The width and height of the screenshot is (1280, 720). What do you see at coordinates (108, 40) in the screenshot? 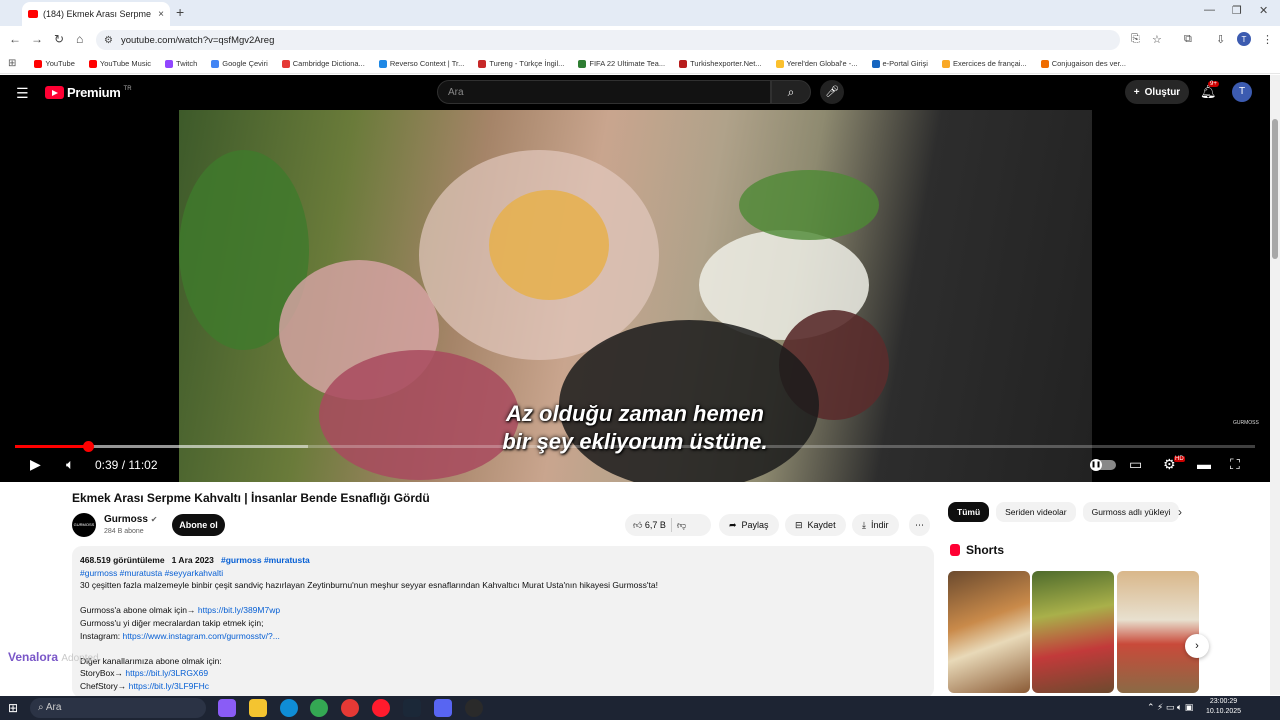
I see `site-info-icon: ⚙` at bounding box center [108, 40].